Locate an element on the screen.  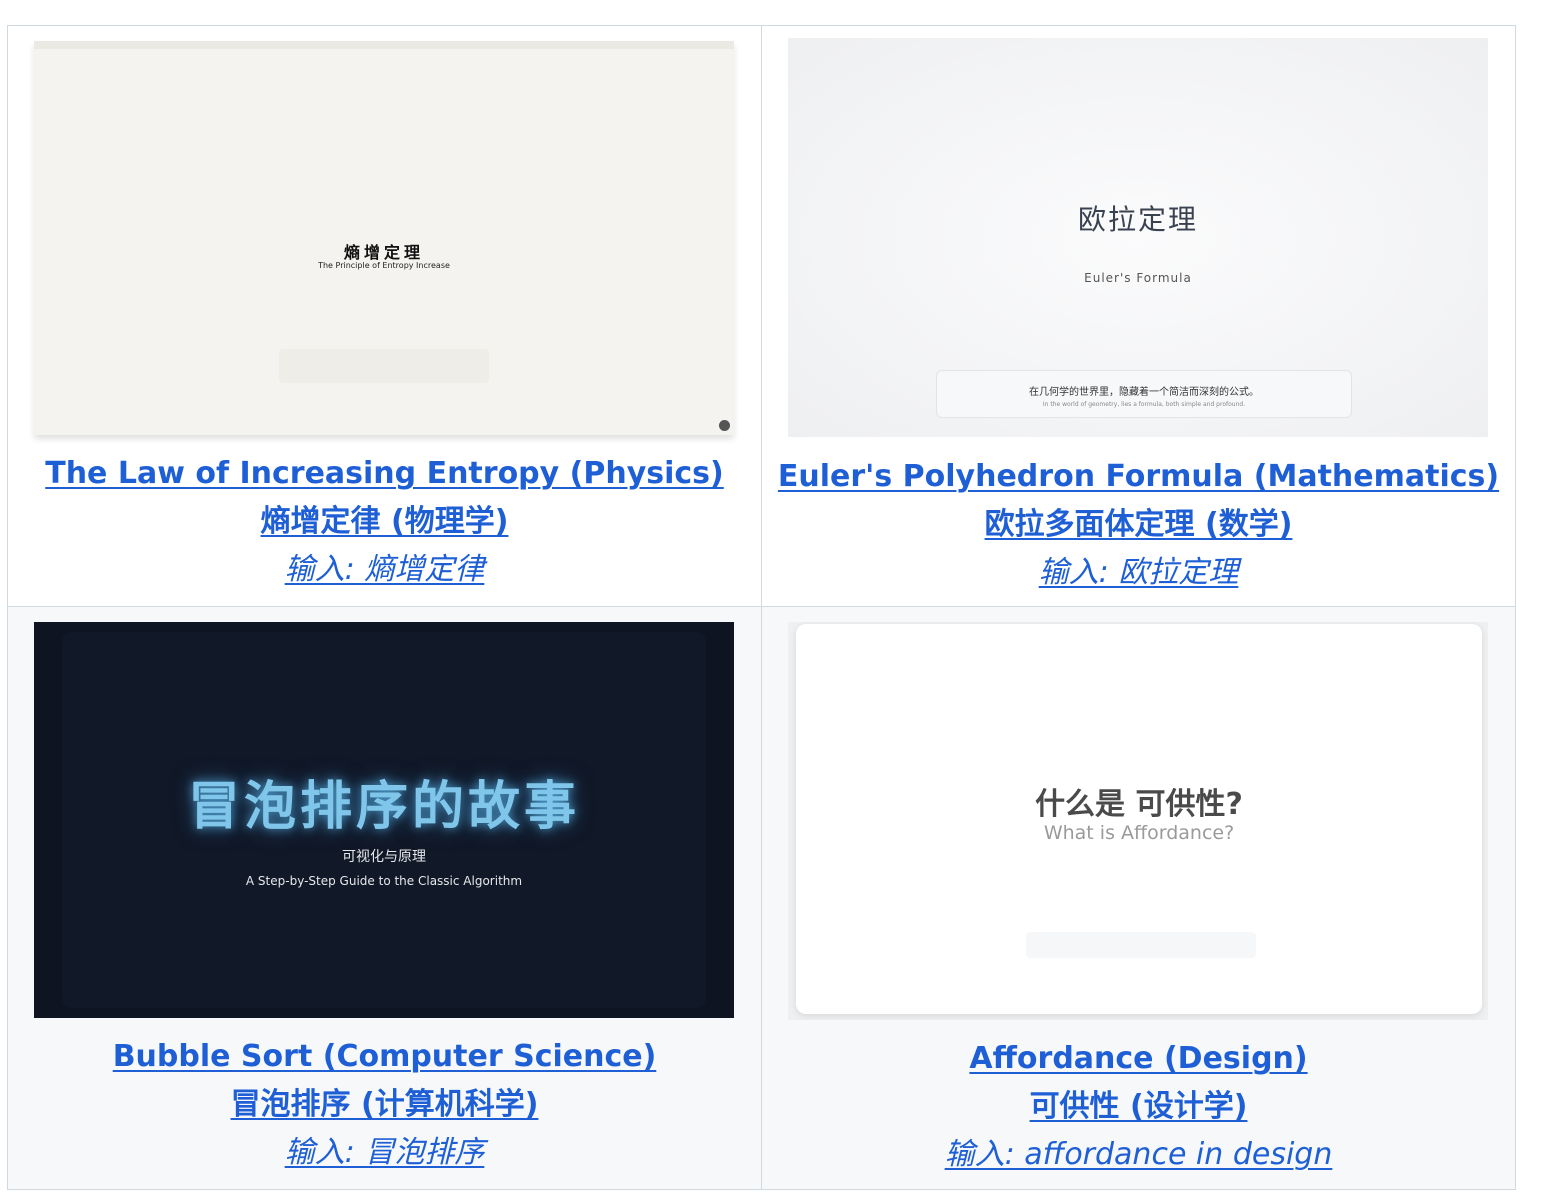
title-zh-link: 可供性 (设计学) is located at coordinates (1139, 1106).